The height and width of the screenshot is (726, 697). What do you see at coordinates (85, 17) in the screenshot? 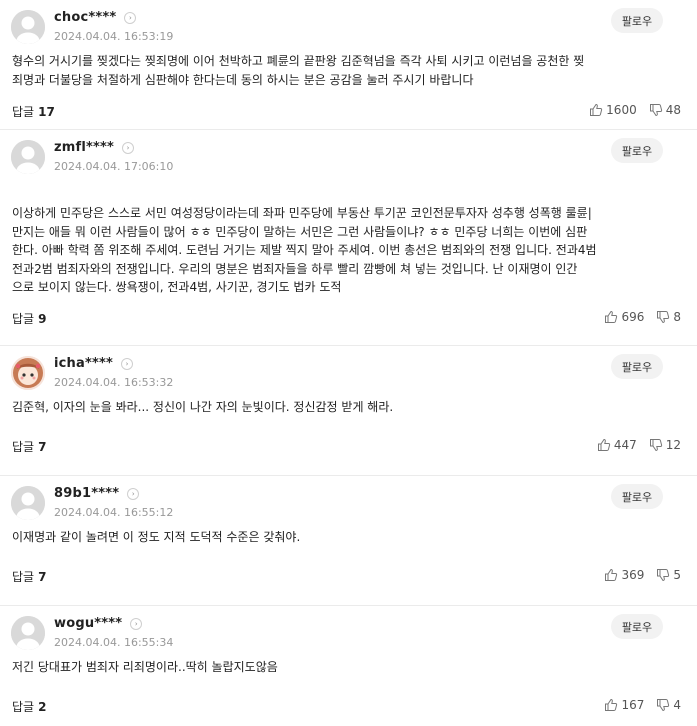
I see `comment-author: choc****` at bounding box center [85, 17].